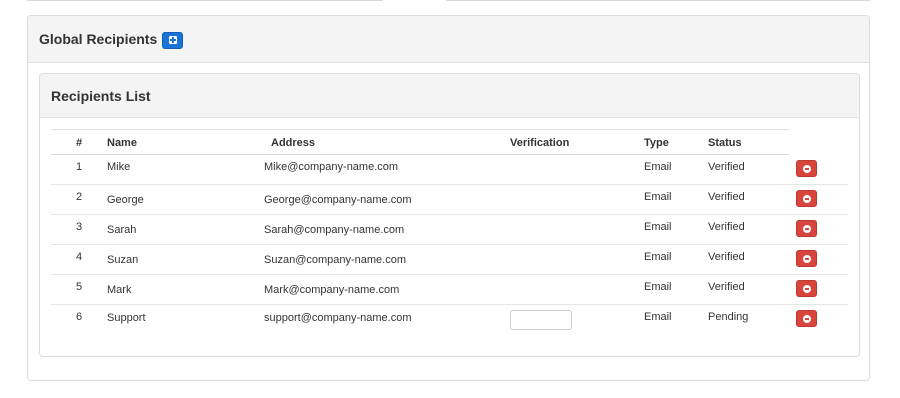  I want to click on recipient-name: Support, so click(126, 318).